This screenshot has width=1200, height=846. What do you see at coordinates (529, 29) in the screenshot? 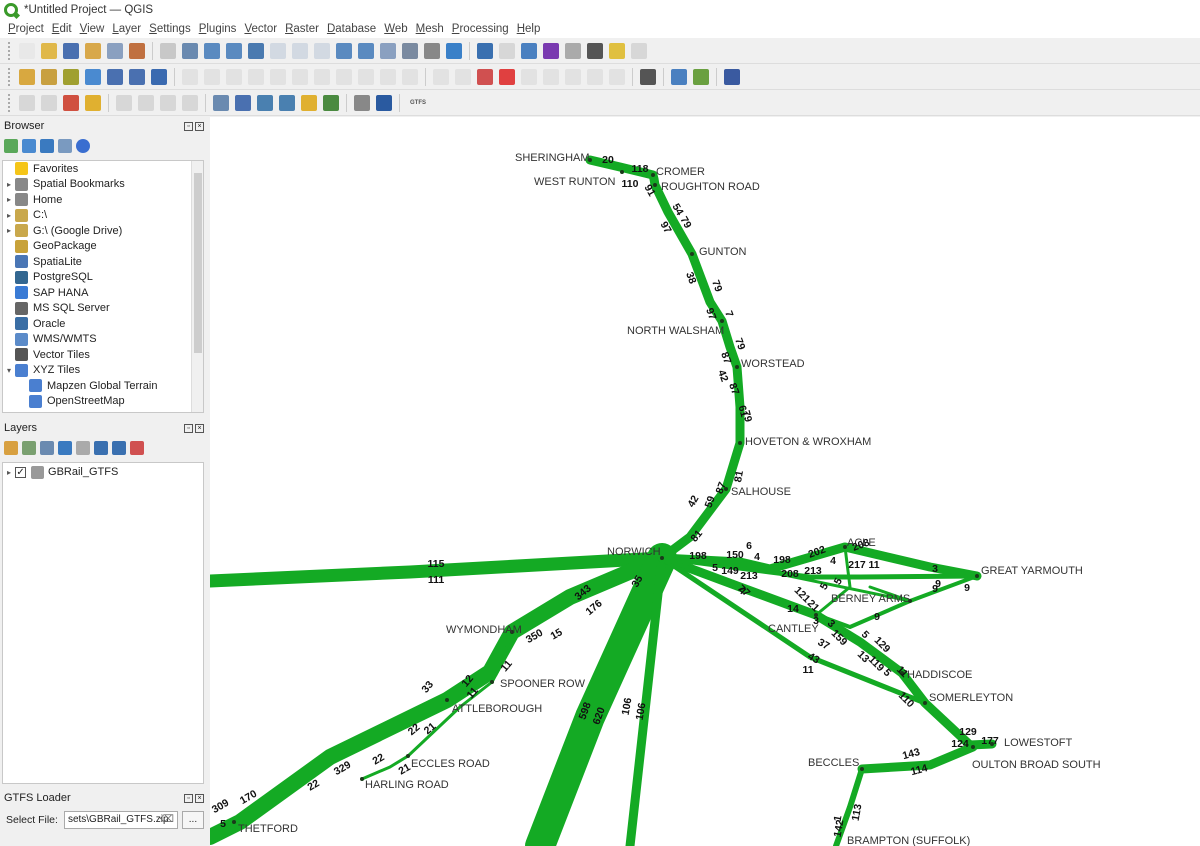
I see `menu-help: Help` at bounding box center [529, 29].